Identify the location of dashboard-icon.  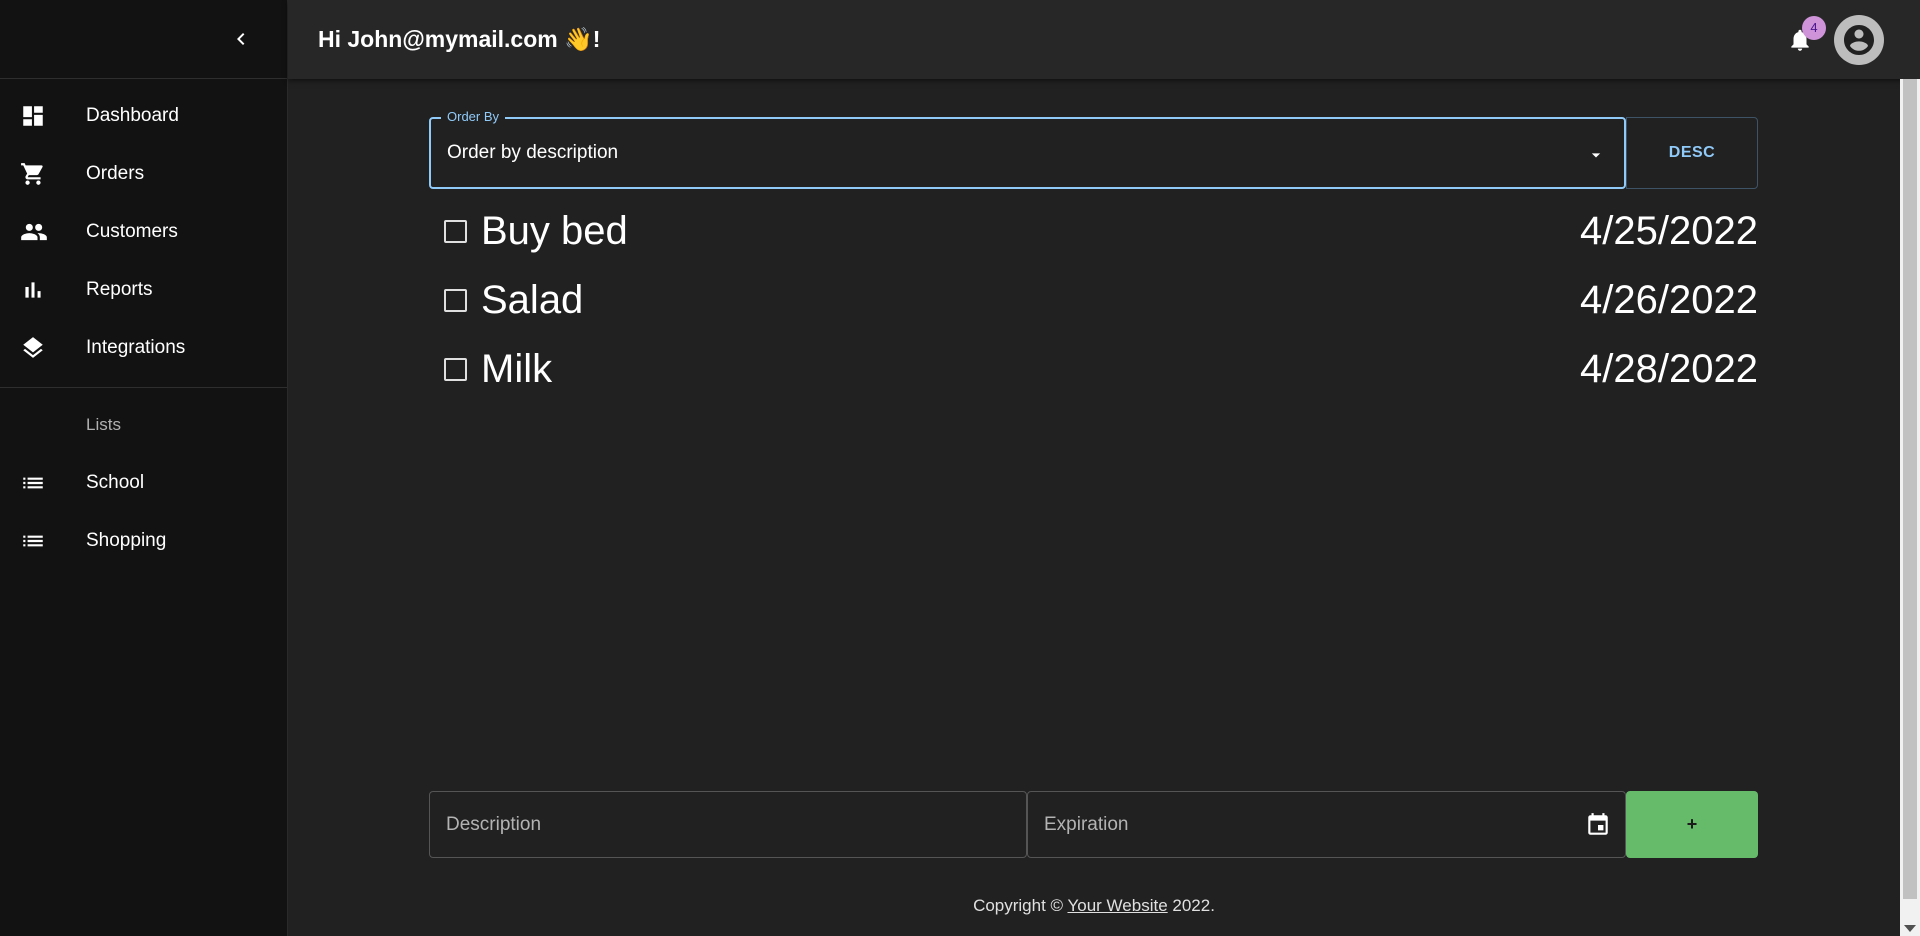
(43, 116).